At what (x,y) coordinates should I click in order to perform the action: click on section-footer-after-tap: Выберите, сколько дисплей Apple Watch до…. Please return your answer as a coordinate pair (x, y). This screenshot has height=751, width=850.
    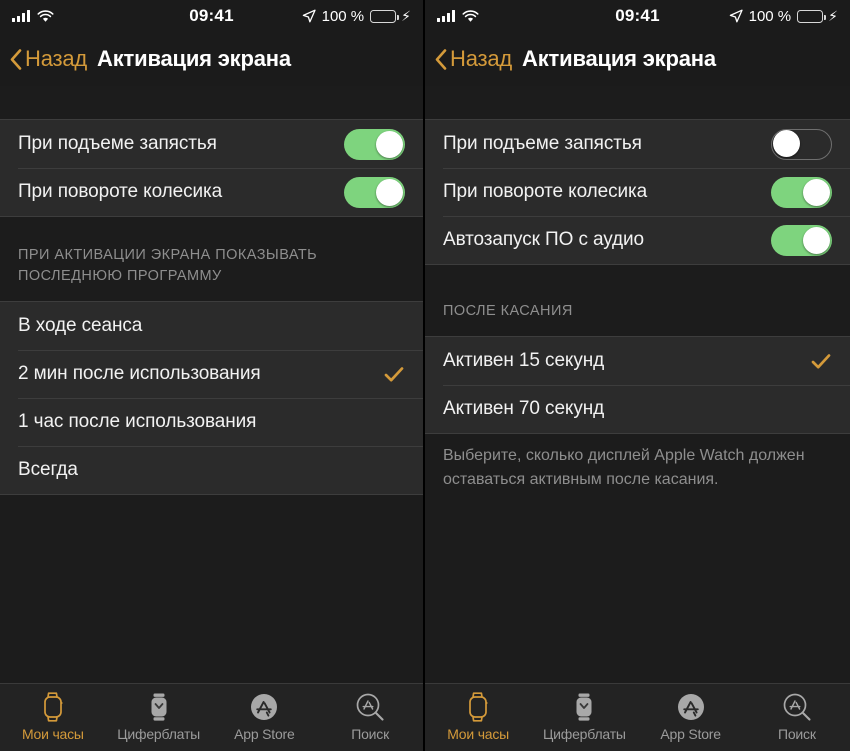
    Looking at the image, I should click on (624, 467).